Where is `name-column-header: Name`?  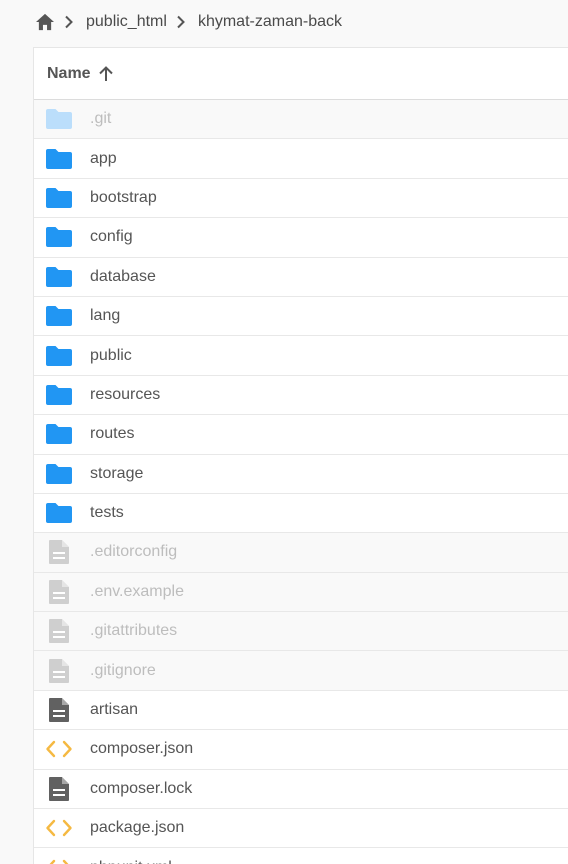
name-column-header: Name is located at coordinates (69, 74).